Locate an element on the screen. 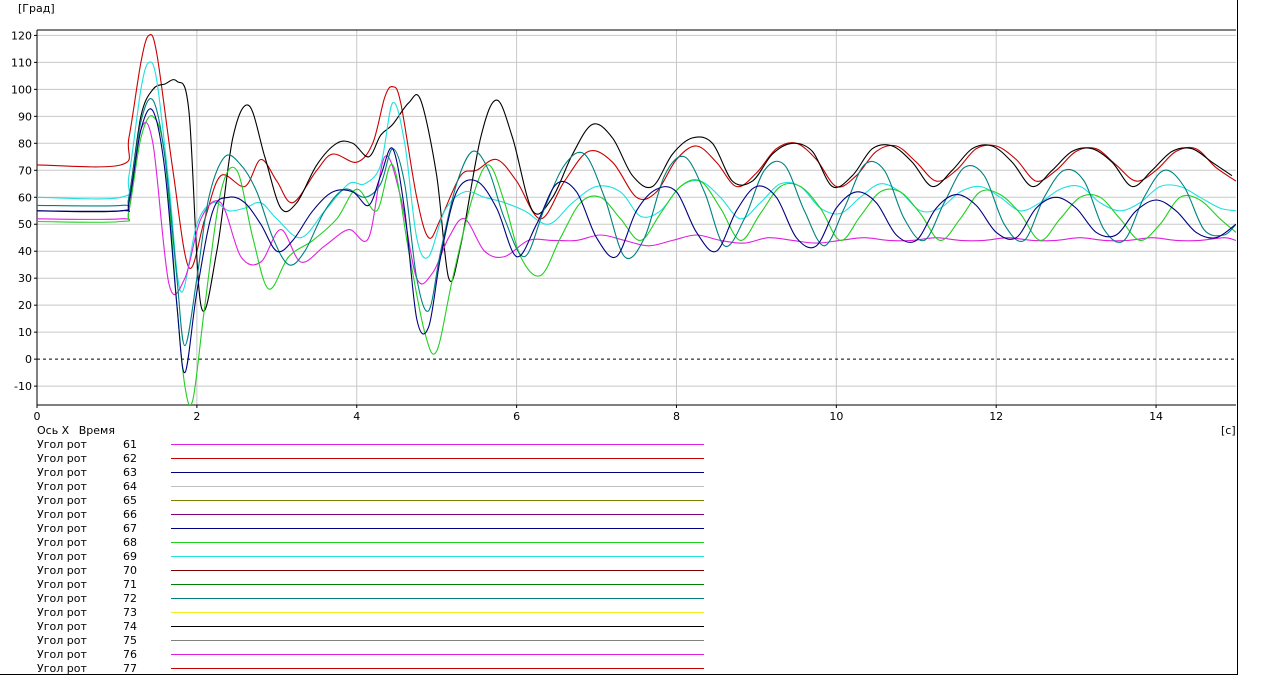 Image resolution: width=1277 pixels, height=696 pixels. legend-item-id: 74 is located at coordinates (130, 626).